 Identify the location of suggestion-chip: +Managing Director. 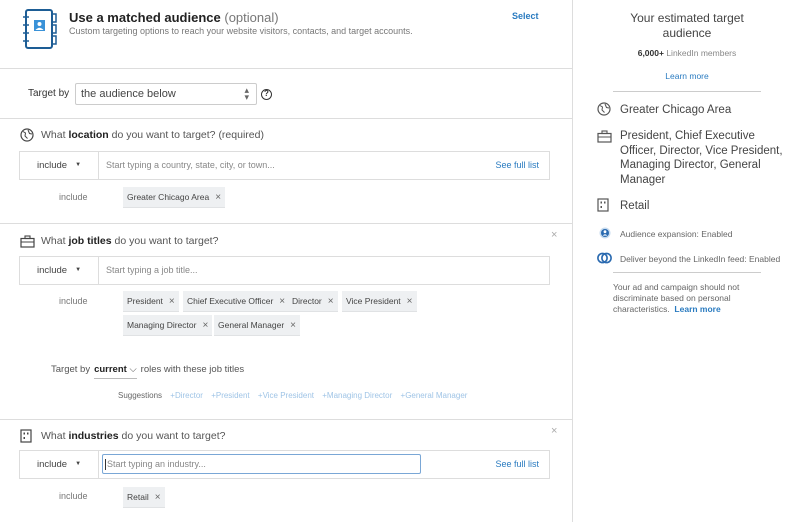
(357, 395).